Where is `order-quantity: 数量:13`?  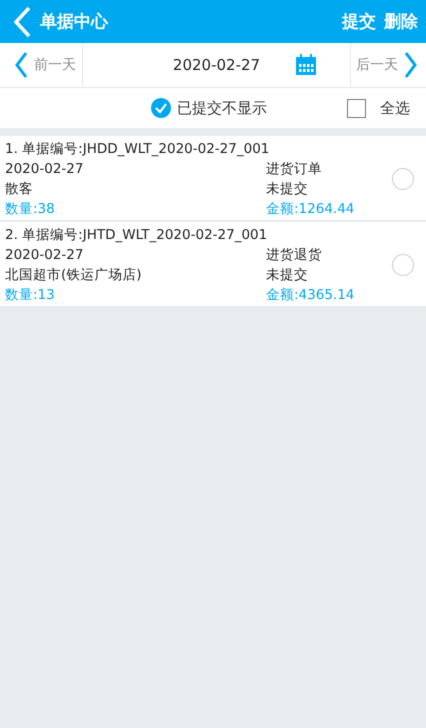 order-quantity: 数量:13 is located at coordinates (30, 295).